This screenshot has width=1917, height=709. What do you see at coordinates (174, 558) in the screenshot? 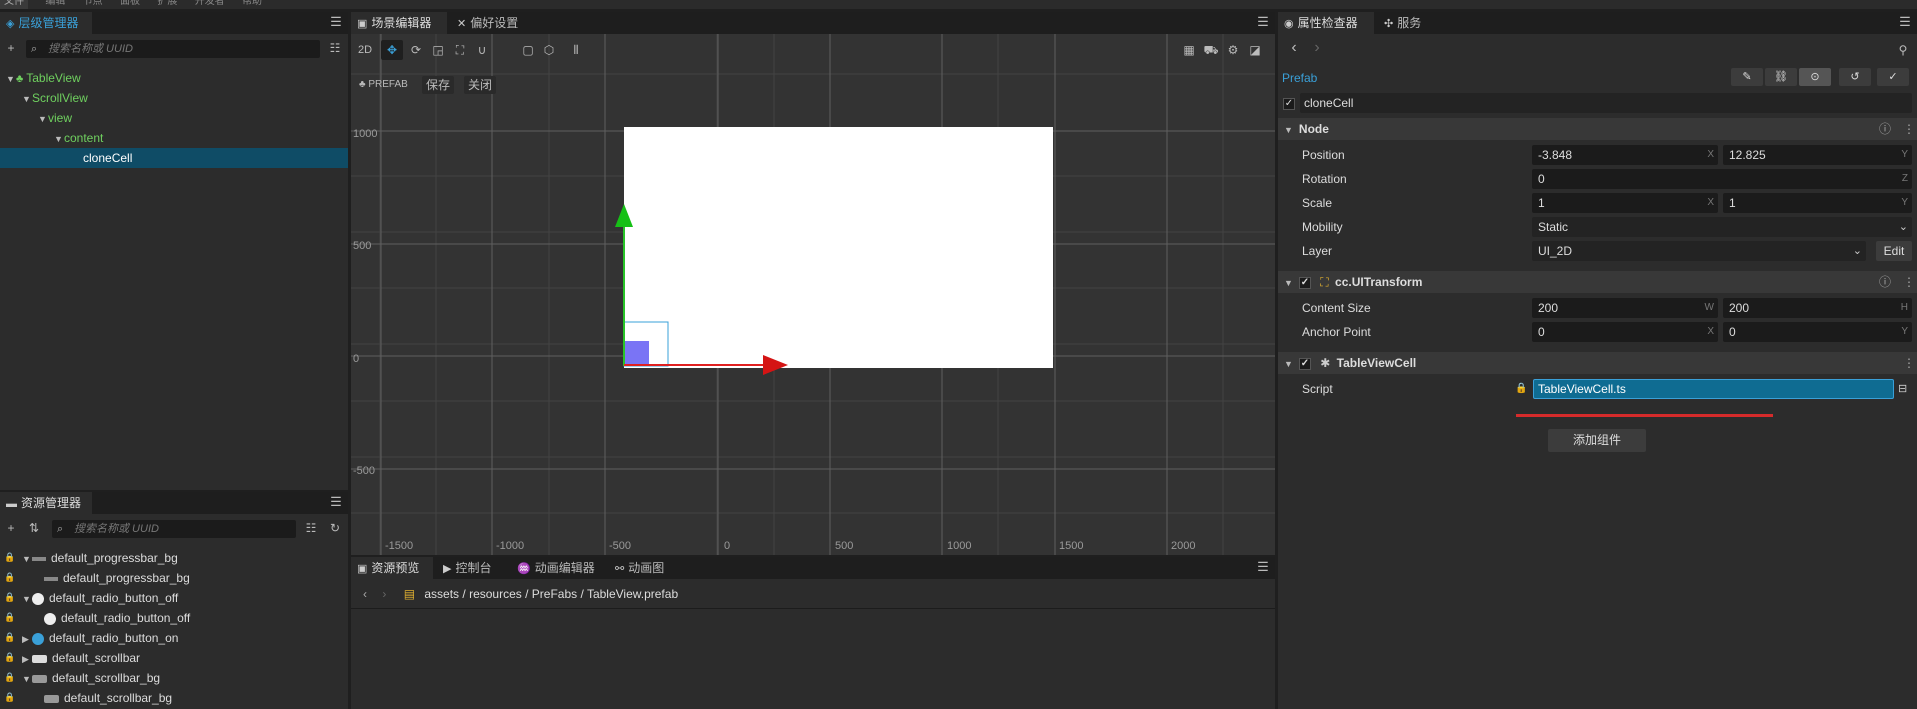
I see `asset-item: 🔒 ▼ default_progressbar_bg` at bounding box center [174, 558].